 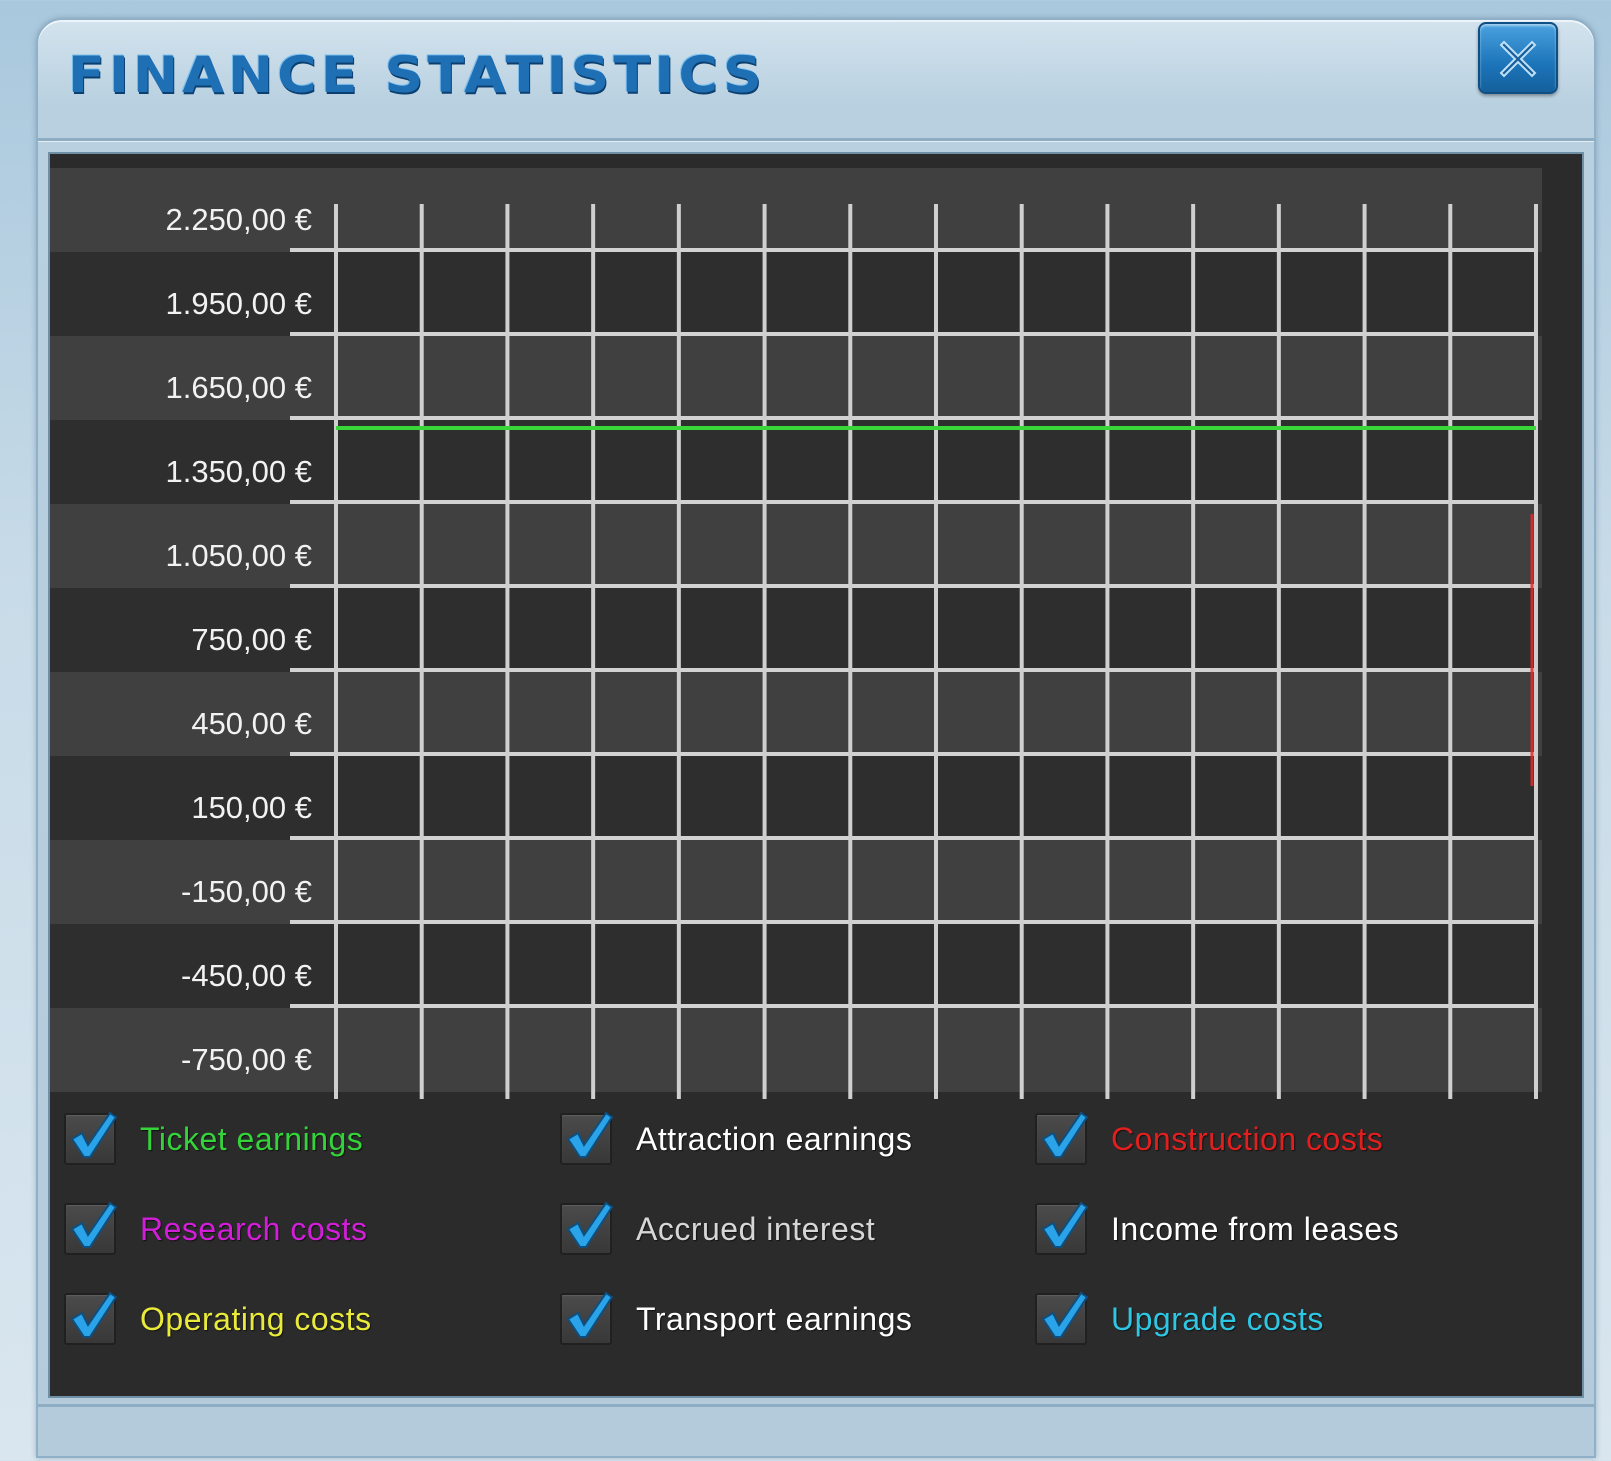 What do you see at coordinates (246, 975) in the screenshot?
I see `y-tick-label: -450,00 €` at bounding box center [246, 975].